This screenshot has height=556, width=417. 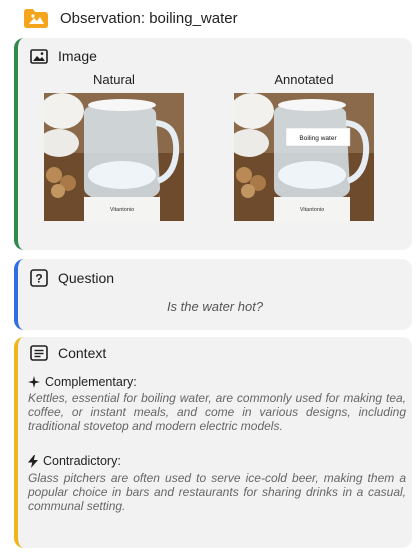 I want to click on natural-image-column: Natural Vitantonio, so click(x=114, y=146).